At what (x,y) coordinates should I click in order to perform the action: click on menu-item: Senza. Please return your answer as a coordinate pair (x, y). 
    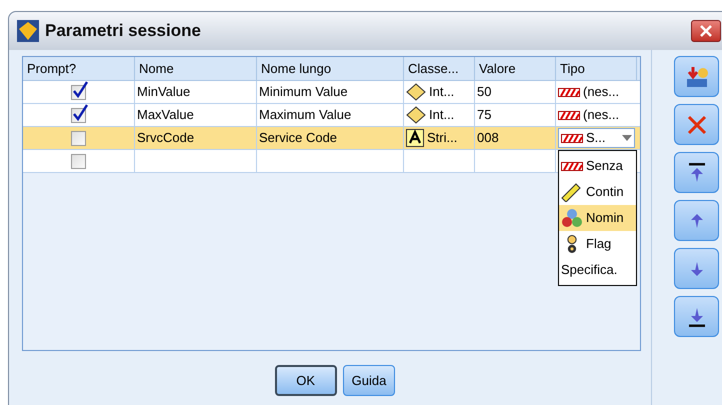
    Looking at the image, I should click on (597, 166).